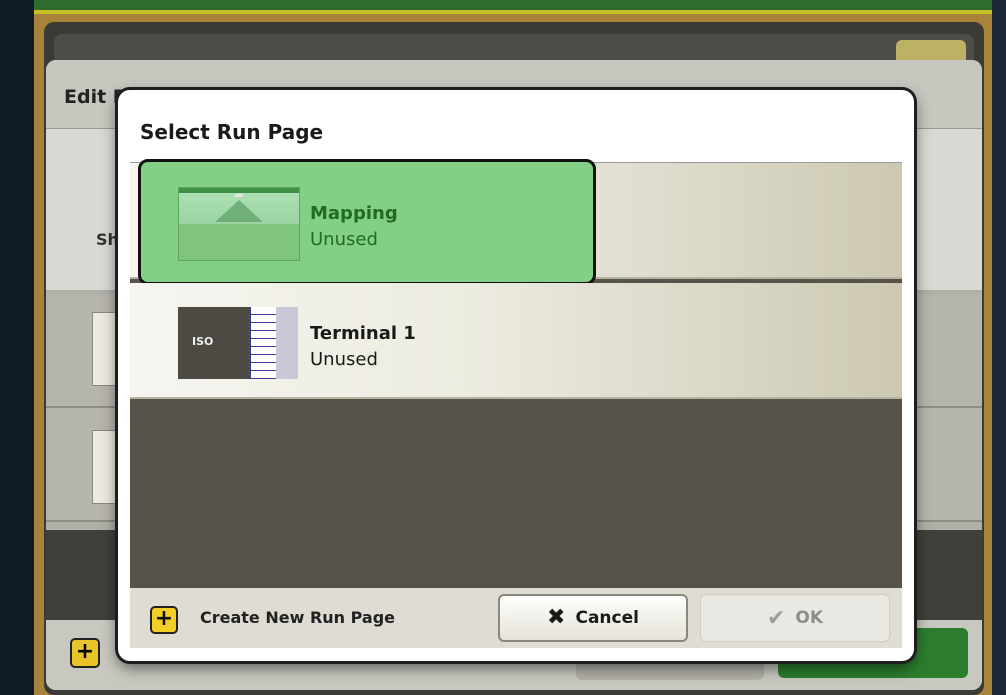 The height and width of the screenshot is (695, 1006). What do you see at coordinates (203, 341) in the screenshot?
I see `iso-label: ISO` at bounding box center [203, 341].